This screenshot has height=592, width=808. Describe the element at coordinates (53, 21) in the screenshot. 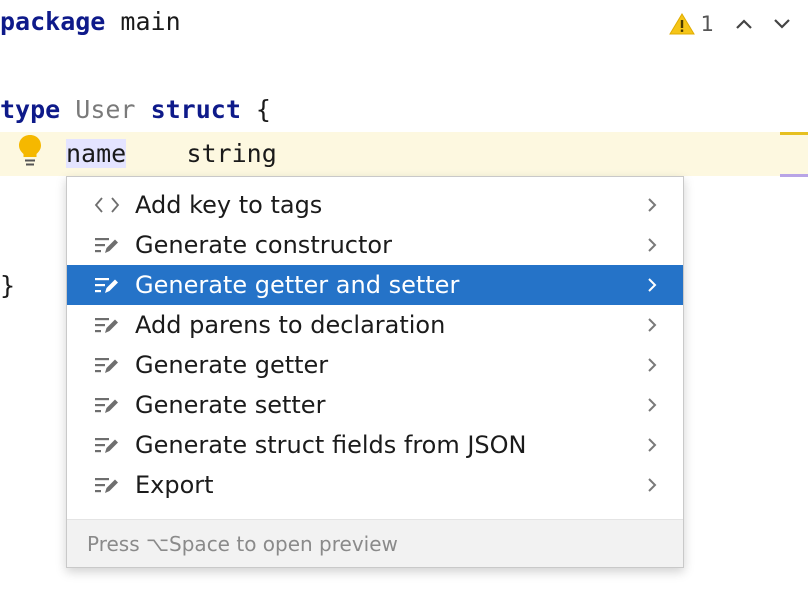

I see `keyword-package: package` at that location.